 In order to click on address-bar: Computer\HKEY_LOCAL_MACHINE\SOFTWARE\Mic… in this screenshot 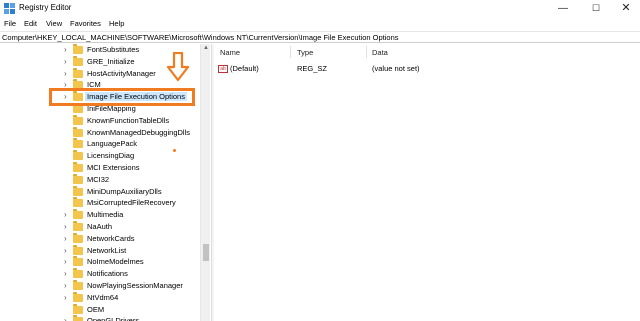, I will do `click(320, 37)`.